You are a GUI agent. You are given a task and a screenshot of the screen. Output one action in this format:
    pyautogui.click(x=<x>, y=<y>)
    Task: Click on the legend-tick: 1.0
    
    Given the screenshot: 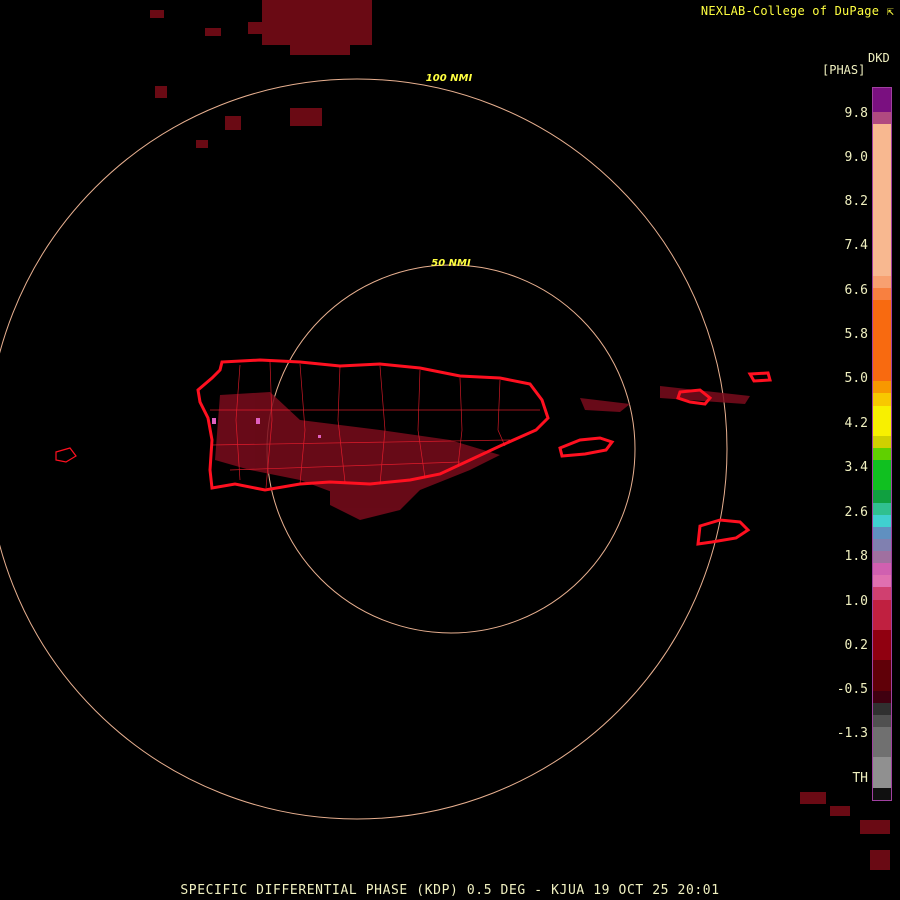 What is the action you would take?
    pyautogui.click(x=856, y=601)
    